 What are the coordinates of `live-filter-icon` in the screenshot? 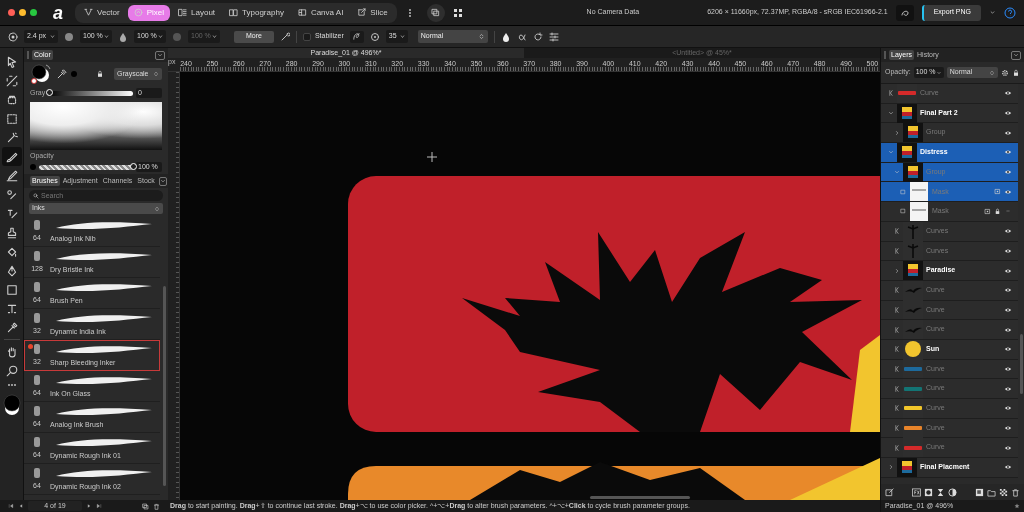 It's located at (952, 492).